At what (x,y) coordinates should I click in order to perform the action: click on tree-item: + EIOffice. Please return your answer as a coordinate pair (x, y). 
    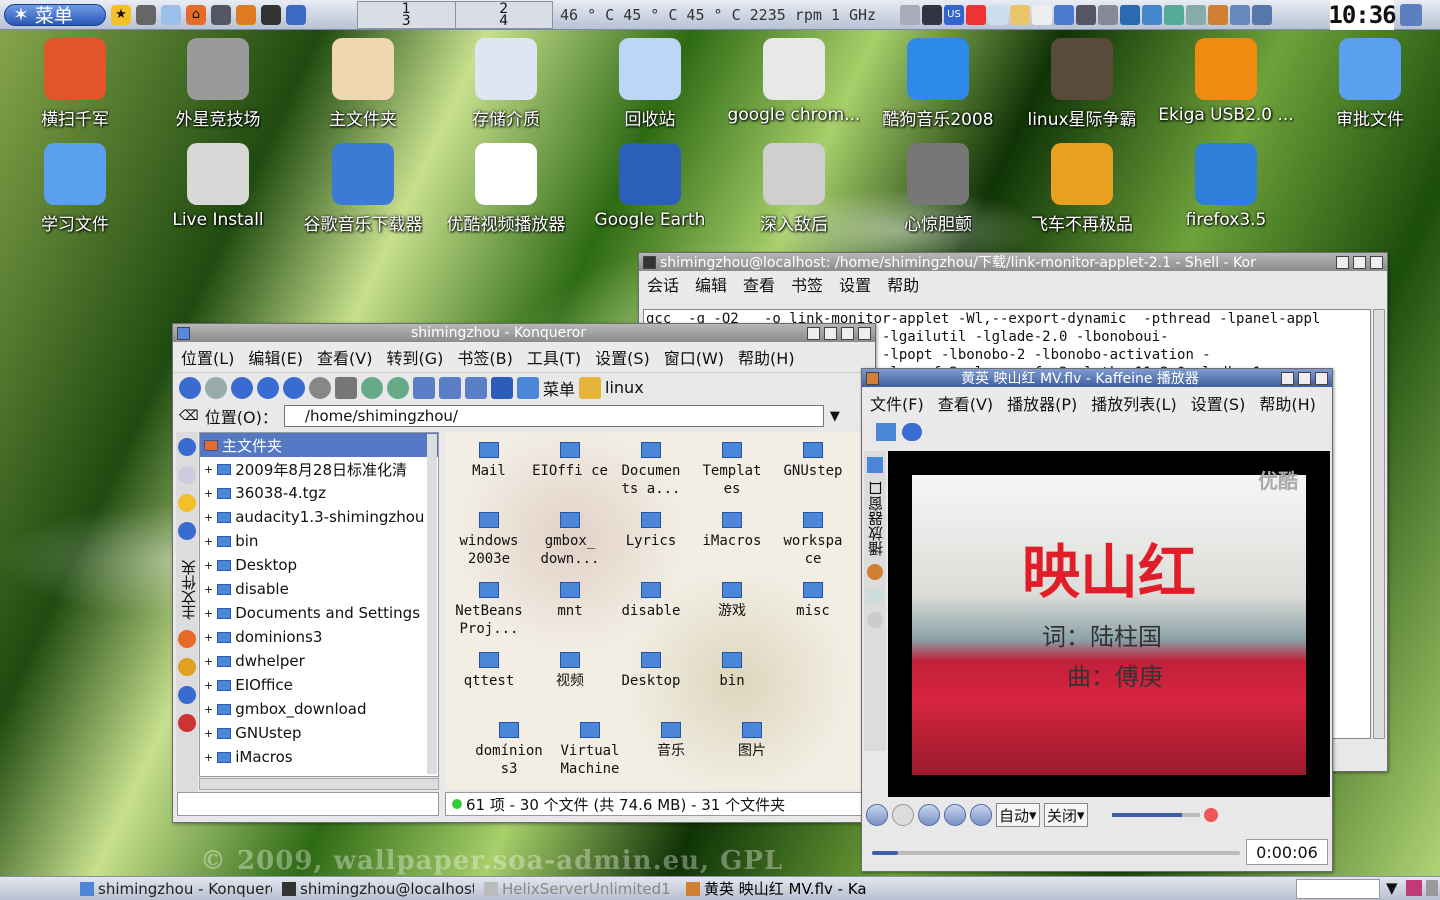
    Looking at the image, I should click on (319, 685).